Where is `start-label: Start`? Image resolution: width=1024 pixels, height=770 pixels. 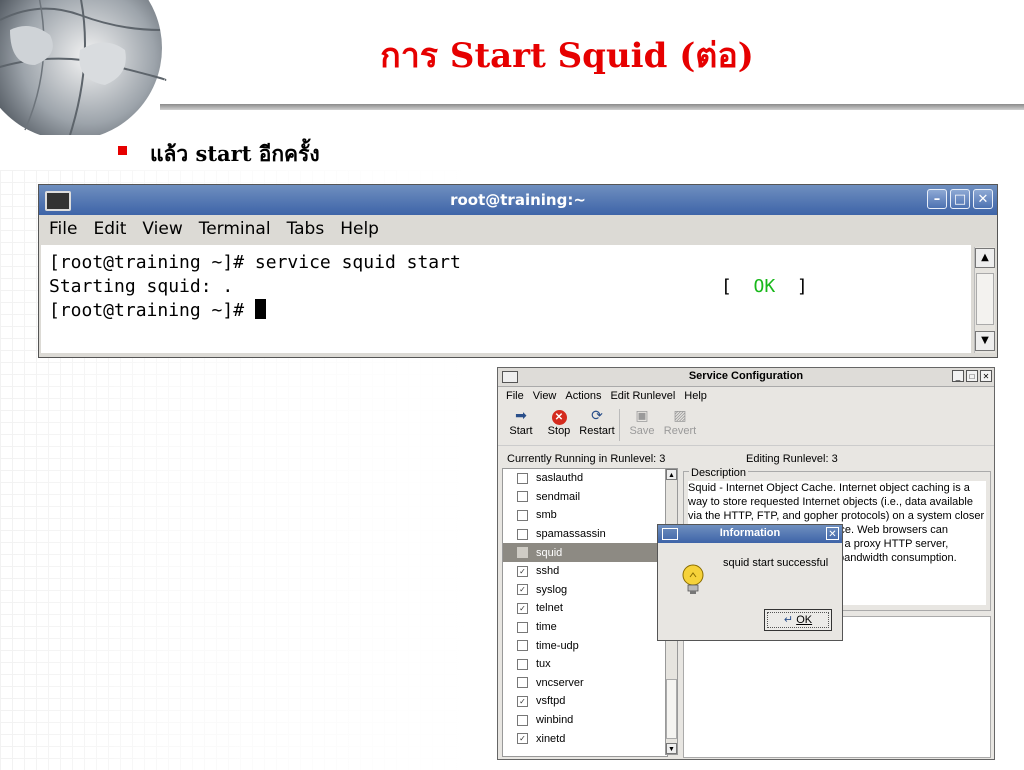 start-label: Start is located at coordinates (521, 431).